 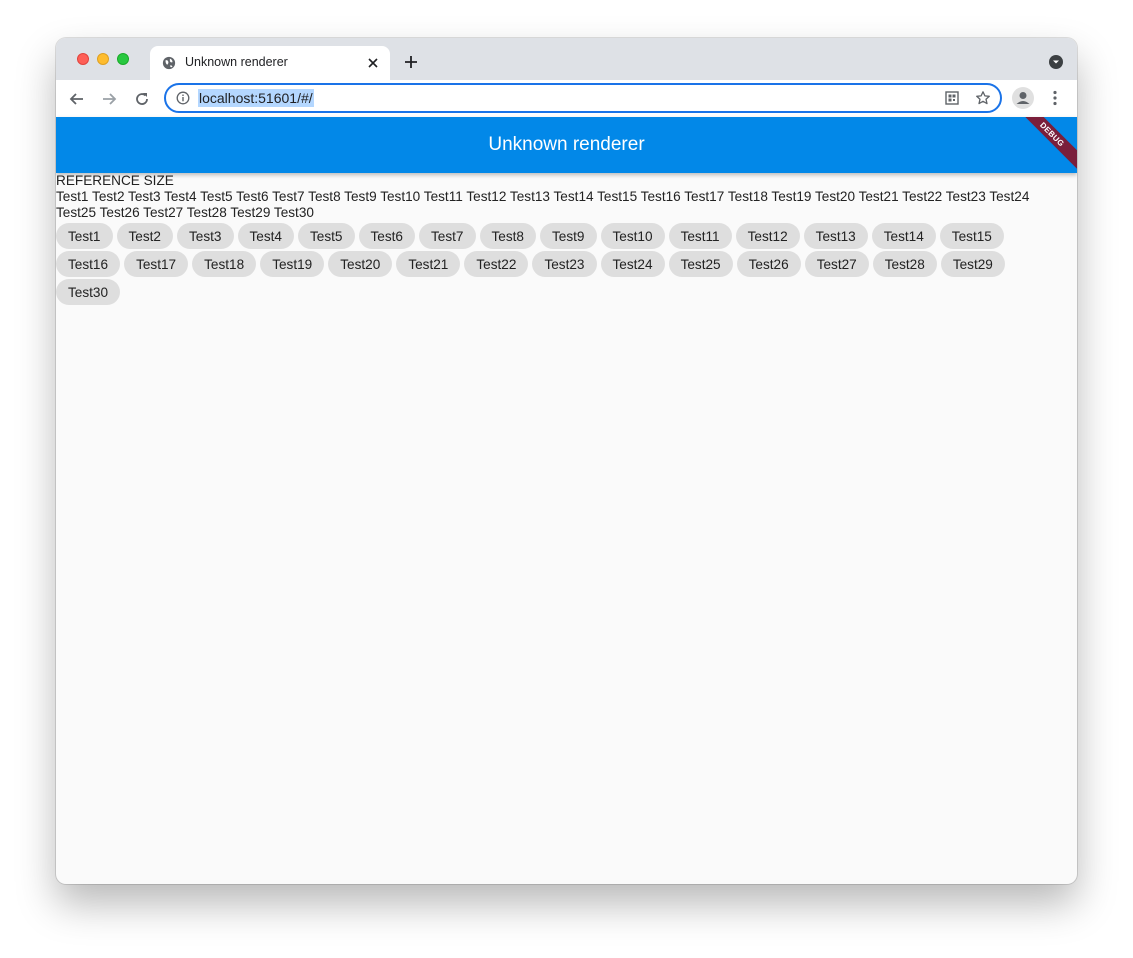 What do you see at coordinates (183, 98) in the screenshot?
I see `info-icon` at bounding box center [183, 98].